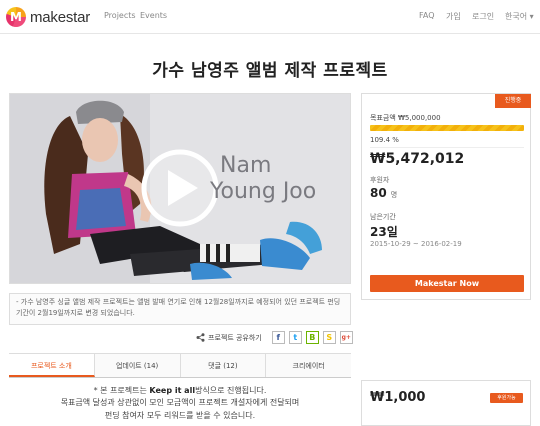 Image resolution: width=540 pixels, height=426 pixels. Describe the element at coordinates (137, 365) in the screenshot. I see `tab-updates: 업데이트 (14)` at that location.